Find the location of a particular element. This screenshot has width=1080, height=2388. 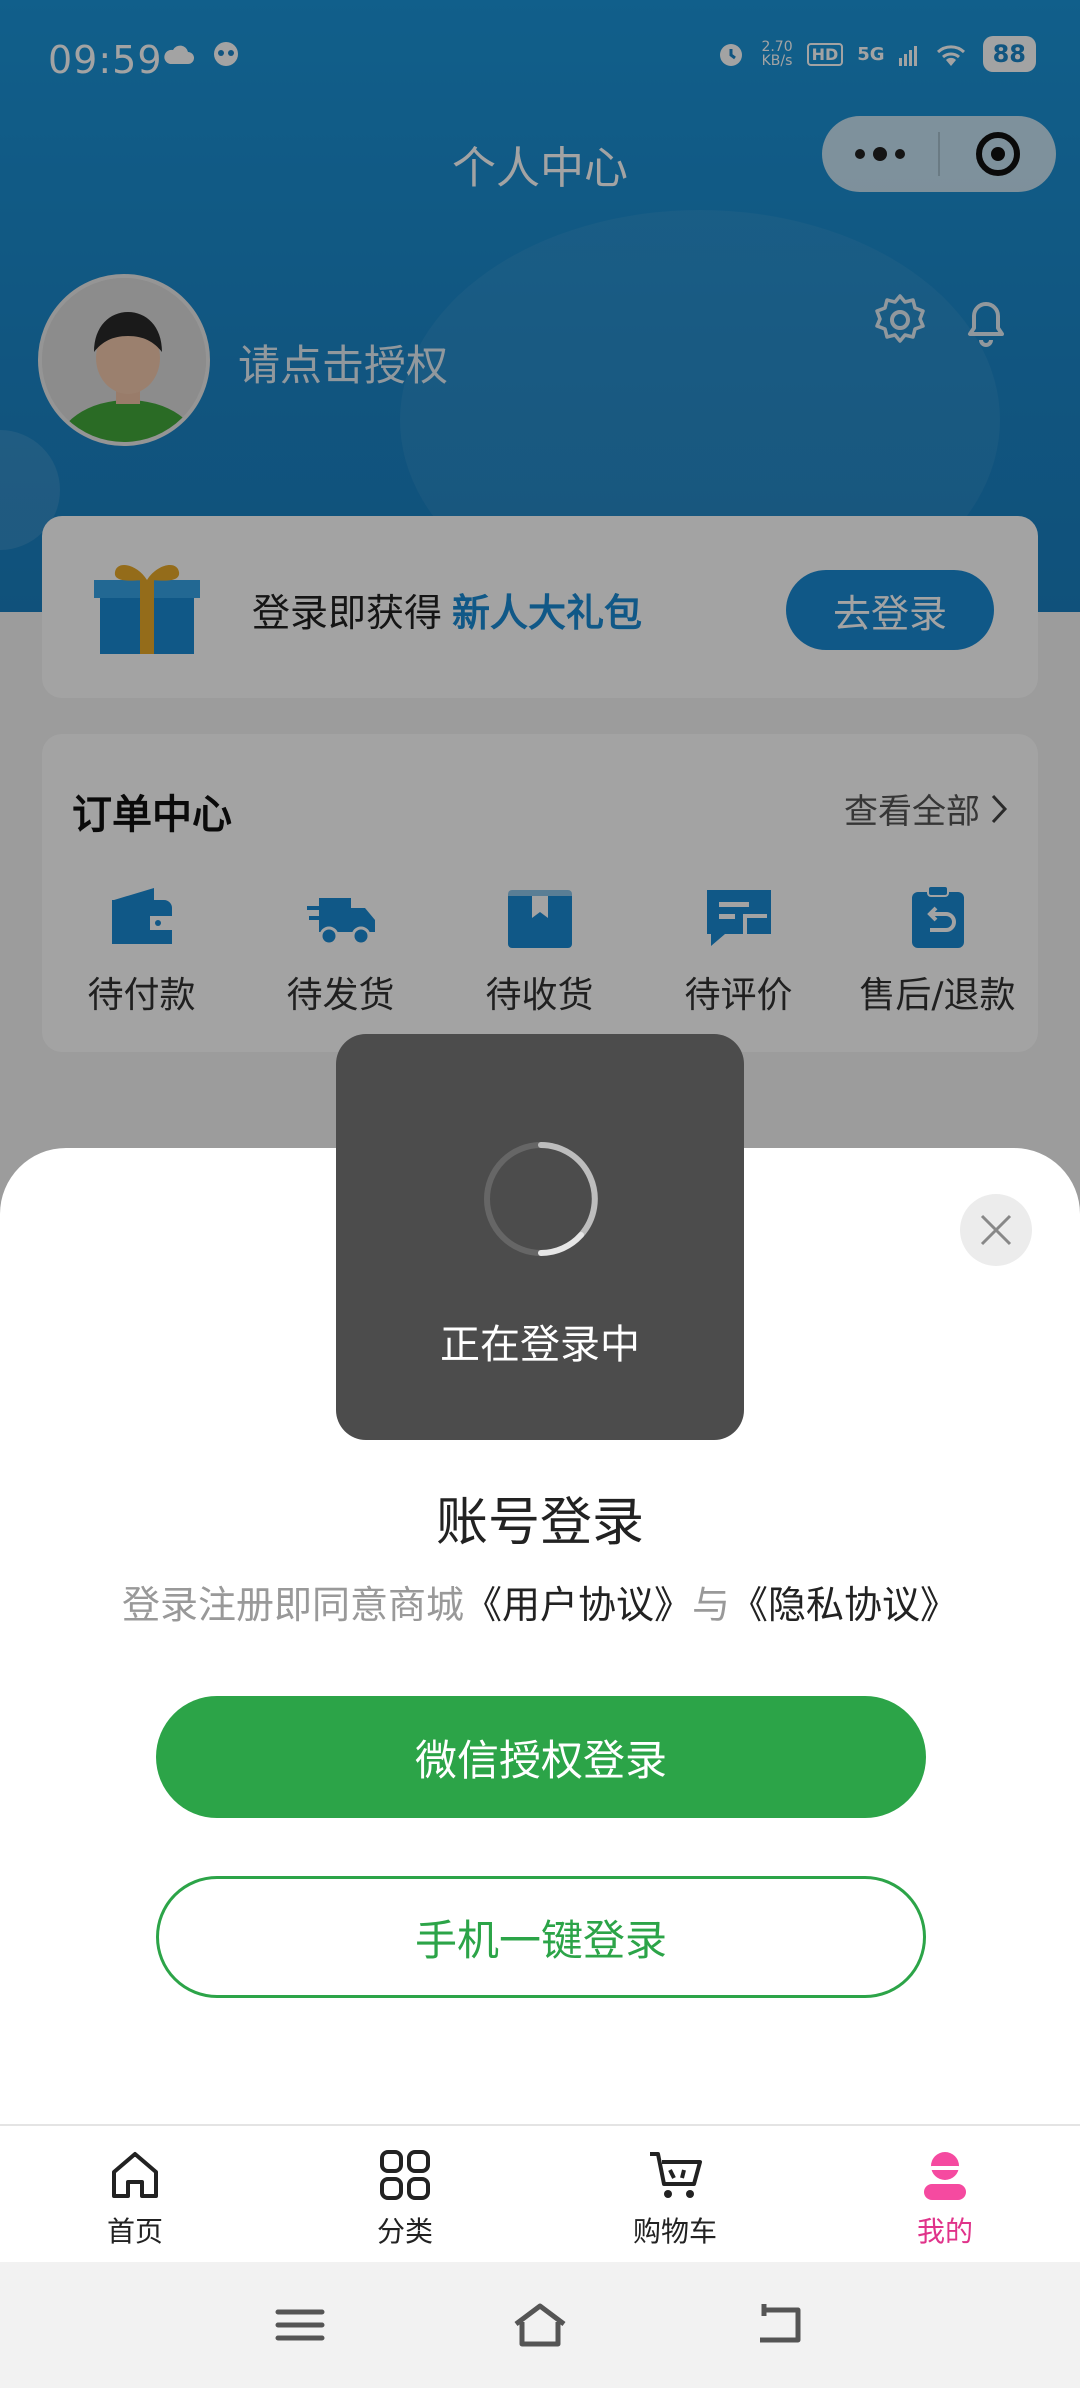

tab-label: 购物车 is located at coordinates (674, 2231).